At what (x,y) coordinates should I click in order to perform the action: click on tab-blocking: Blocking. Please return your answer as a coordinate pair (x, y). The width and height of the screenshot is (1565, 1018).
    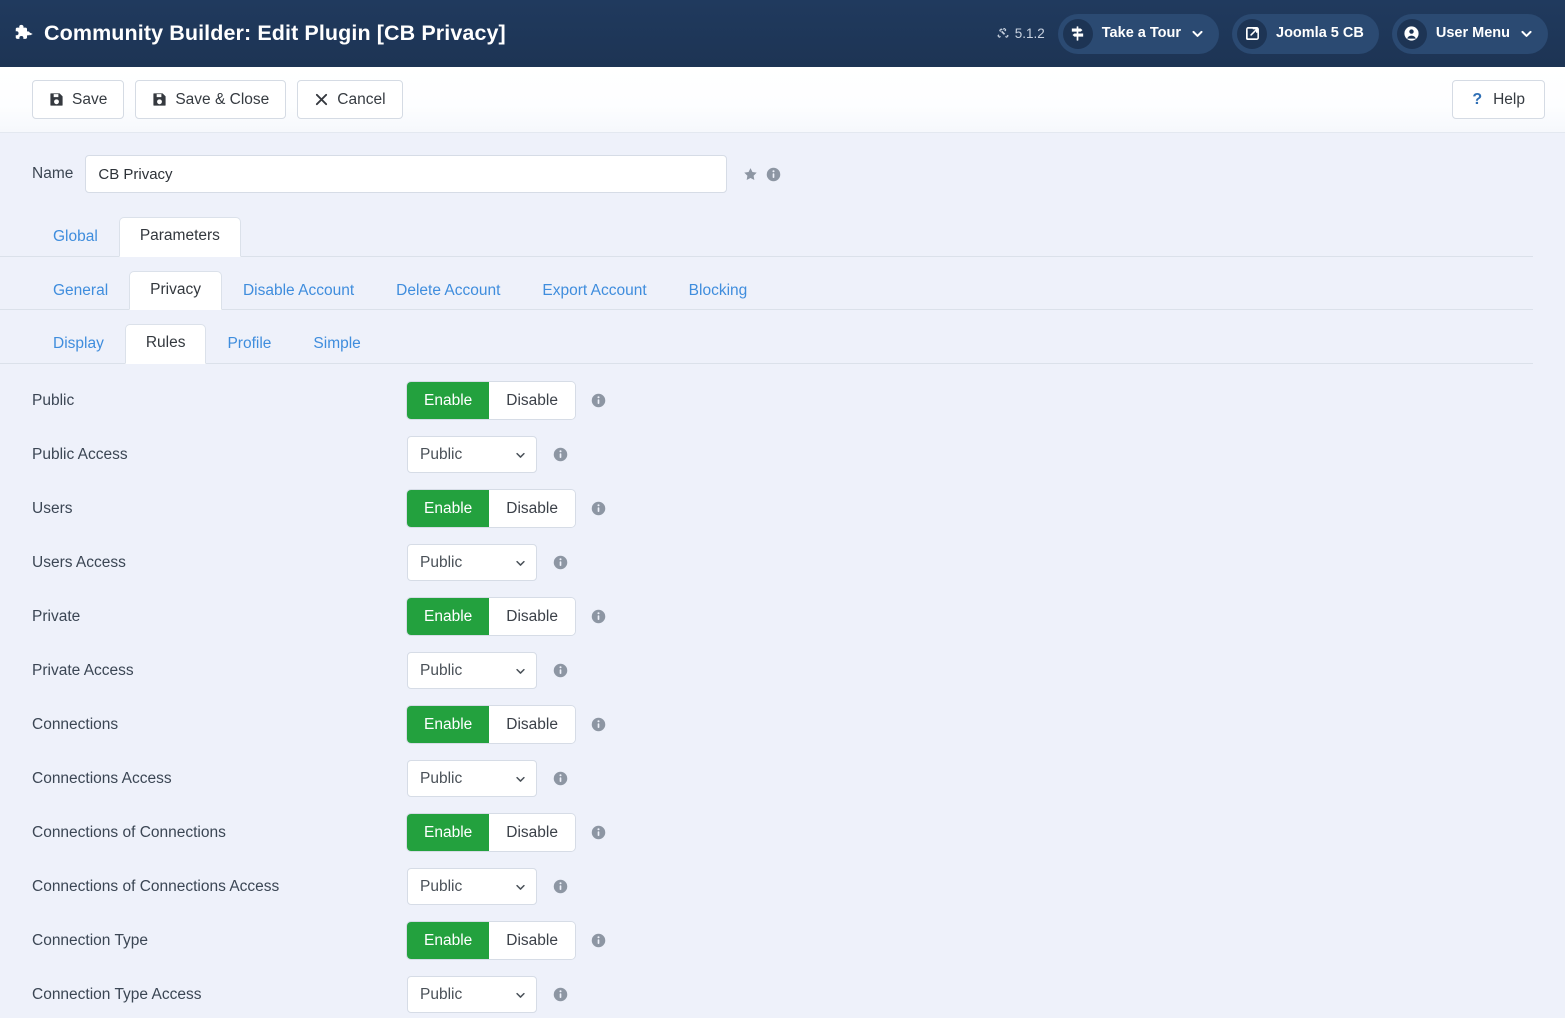
    Looking at the image, I should click on (718, 291).